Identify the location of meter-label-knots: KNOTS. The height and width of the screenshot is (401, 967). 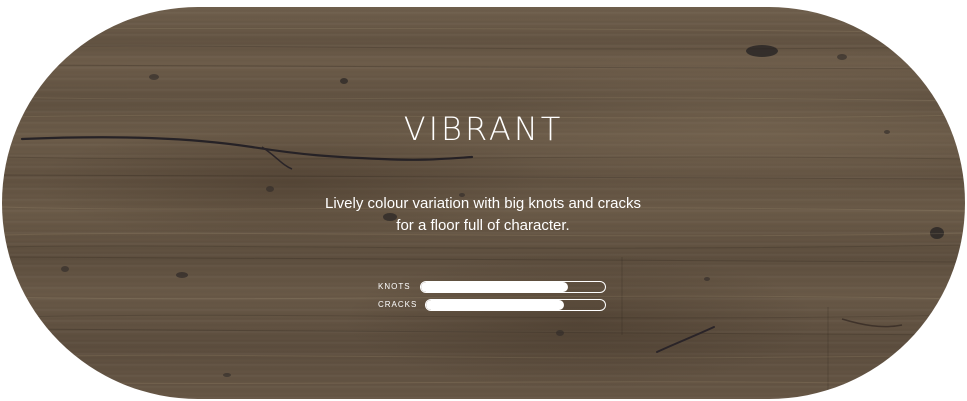
(394, 286).